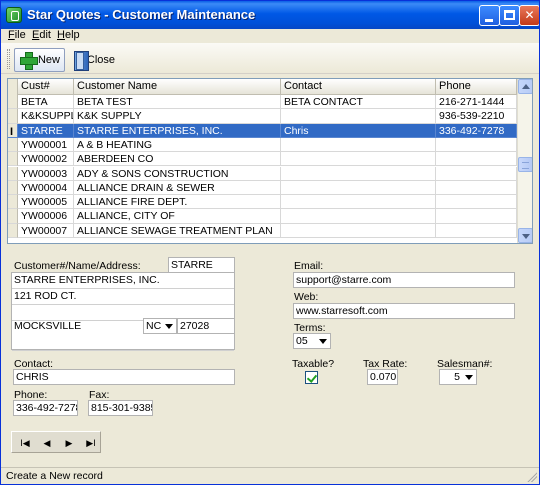 This screenshot has width=540, height=485. What do you see at coordinates (476, 102) in the screenshot?
I see `cell-phone: 216-271-1444` at bounding box center [476, 102].